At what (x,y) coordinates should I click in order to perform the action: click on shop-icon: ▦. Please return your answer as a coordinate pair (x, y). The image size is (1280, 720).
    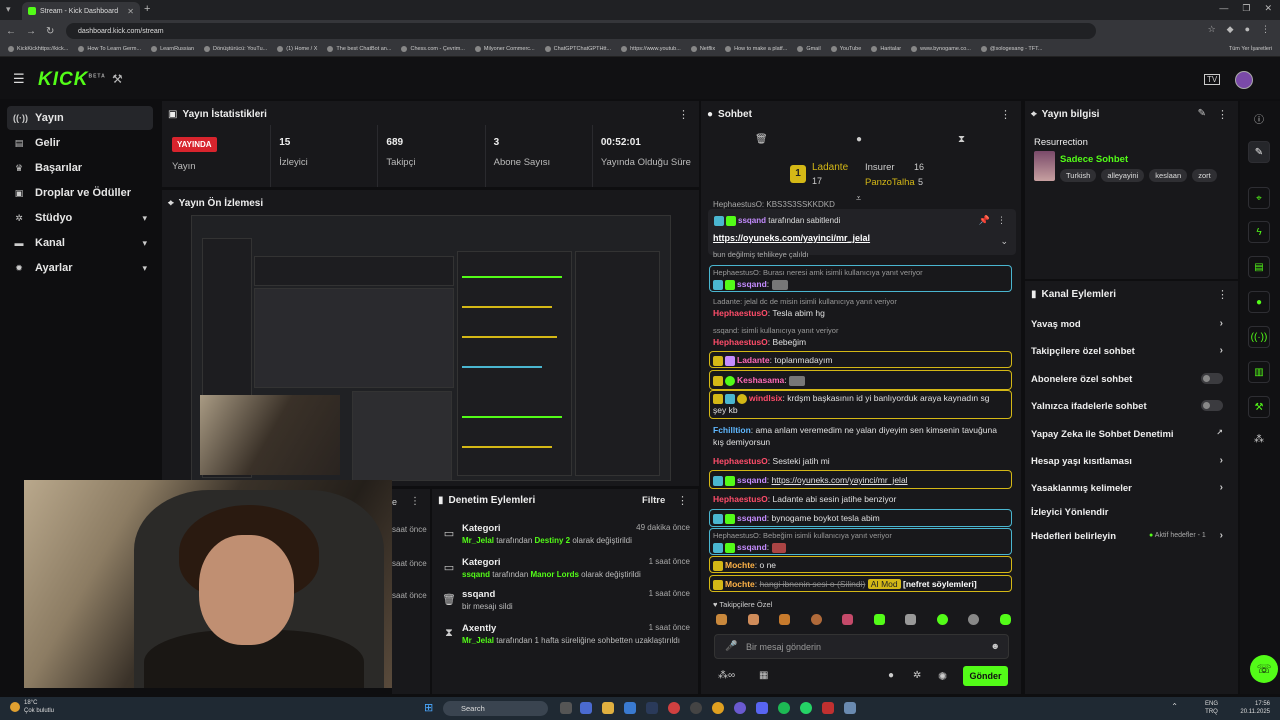
    Looking at the image, I should click on (763, 675).